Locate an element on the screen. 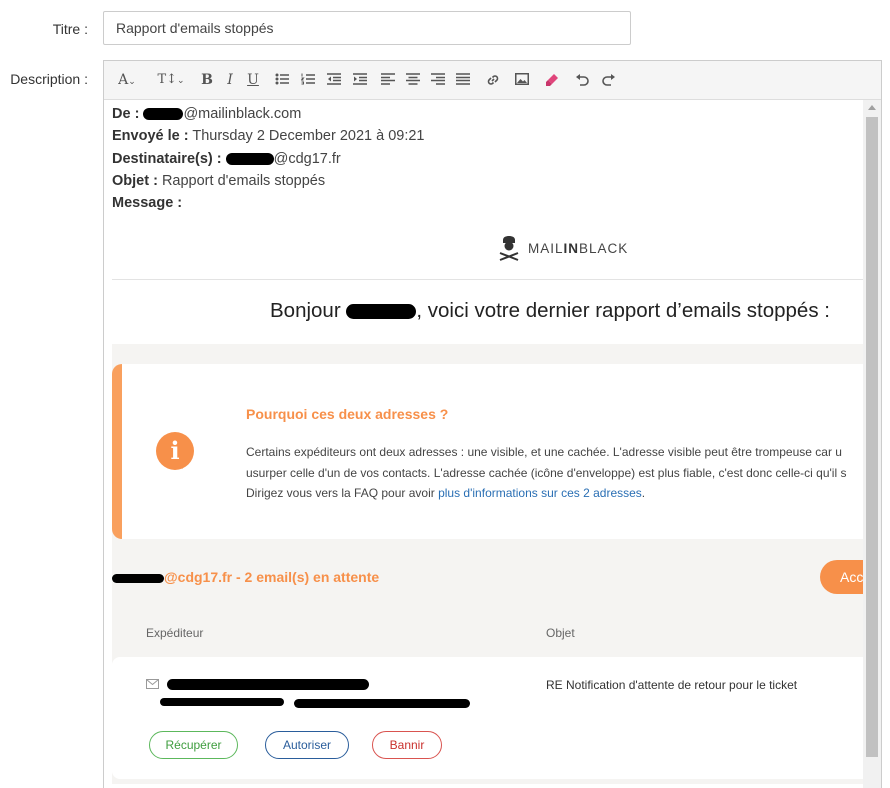  align-center-icon is located at coordinates (413, 80).